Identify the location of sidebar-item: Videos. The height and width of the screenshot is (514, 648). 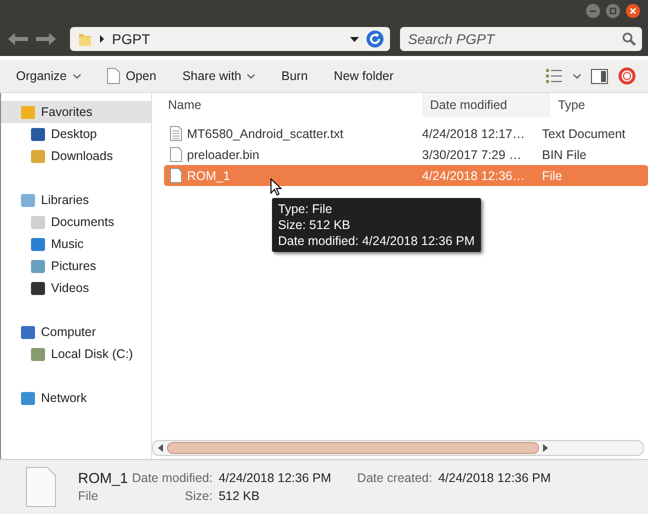
(76, 288).